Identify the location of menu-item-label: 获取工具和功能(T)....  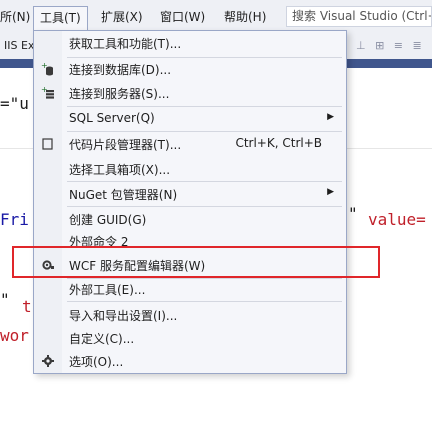
(125, 44).